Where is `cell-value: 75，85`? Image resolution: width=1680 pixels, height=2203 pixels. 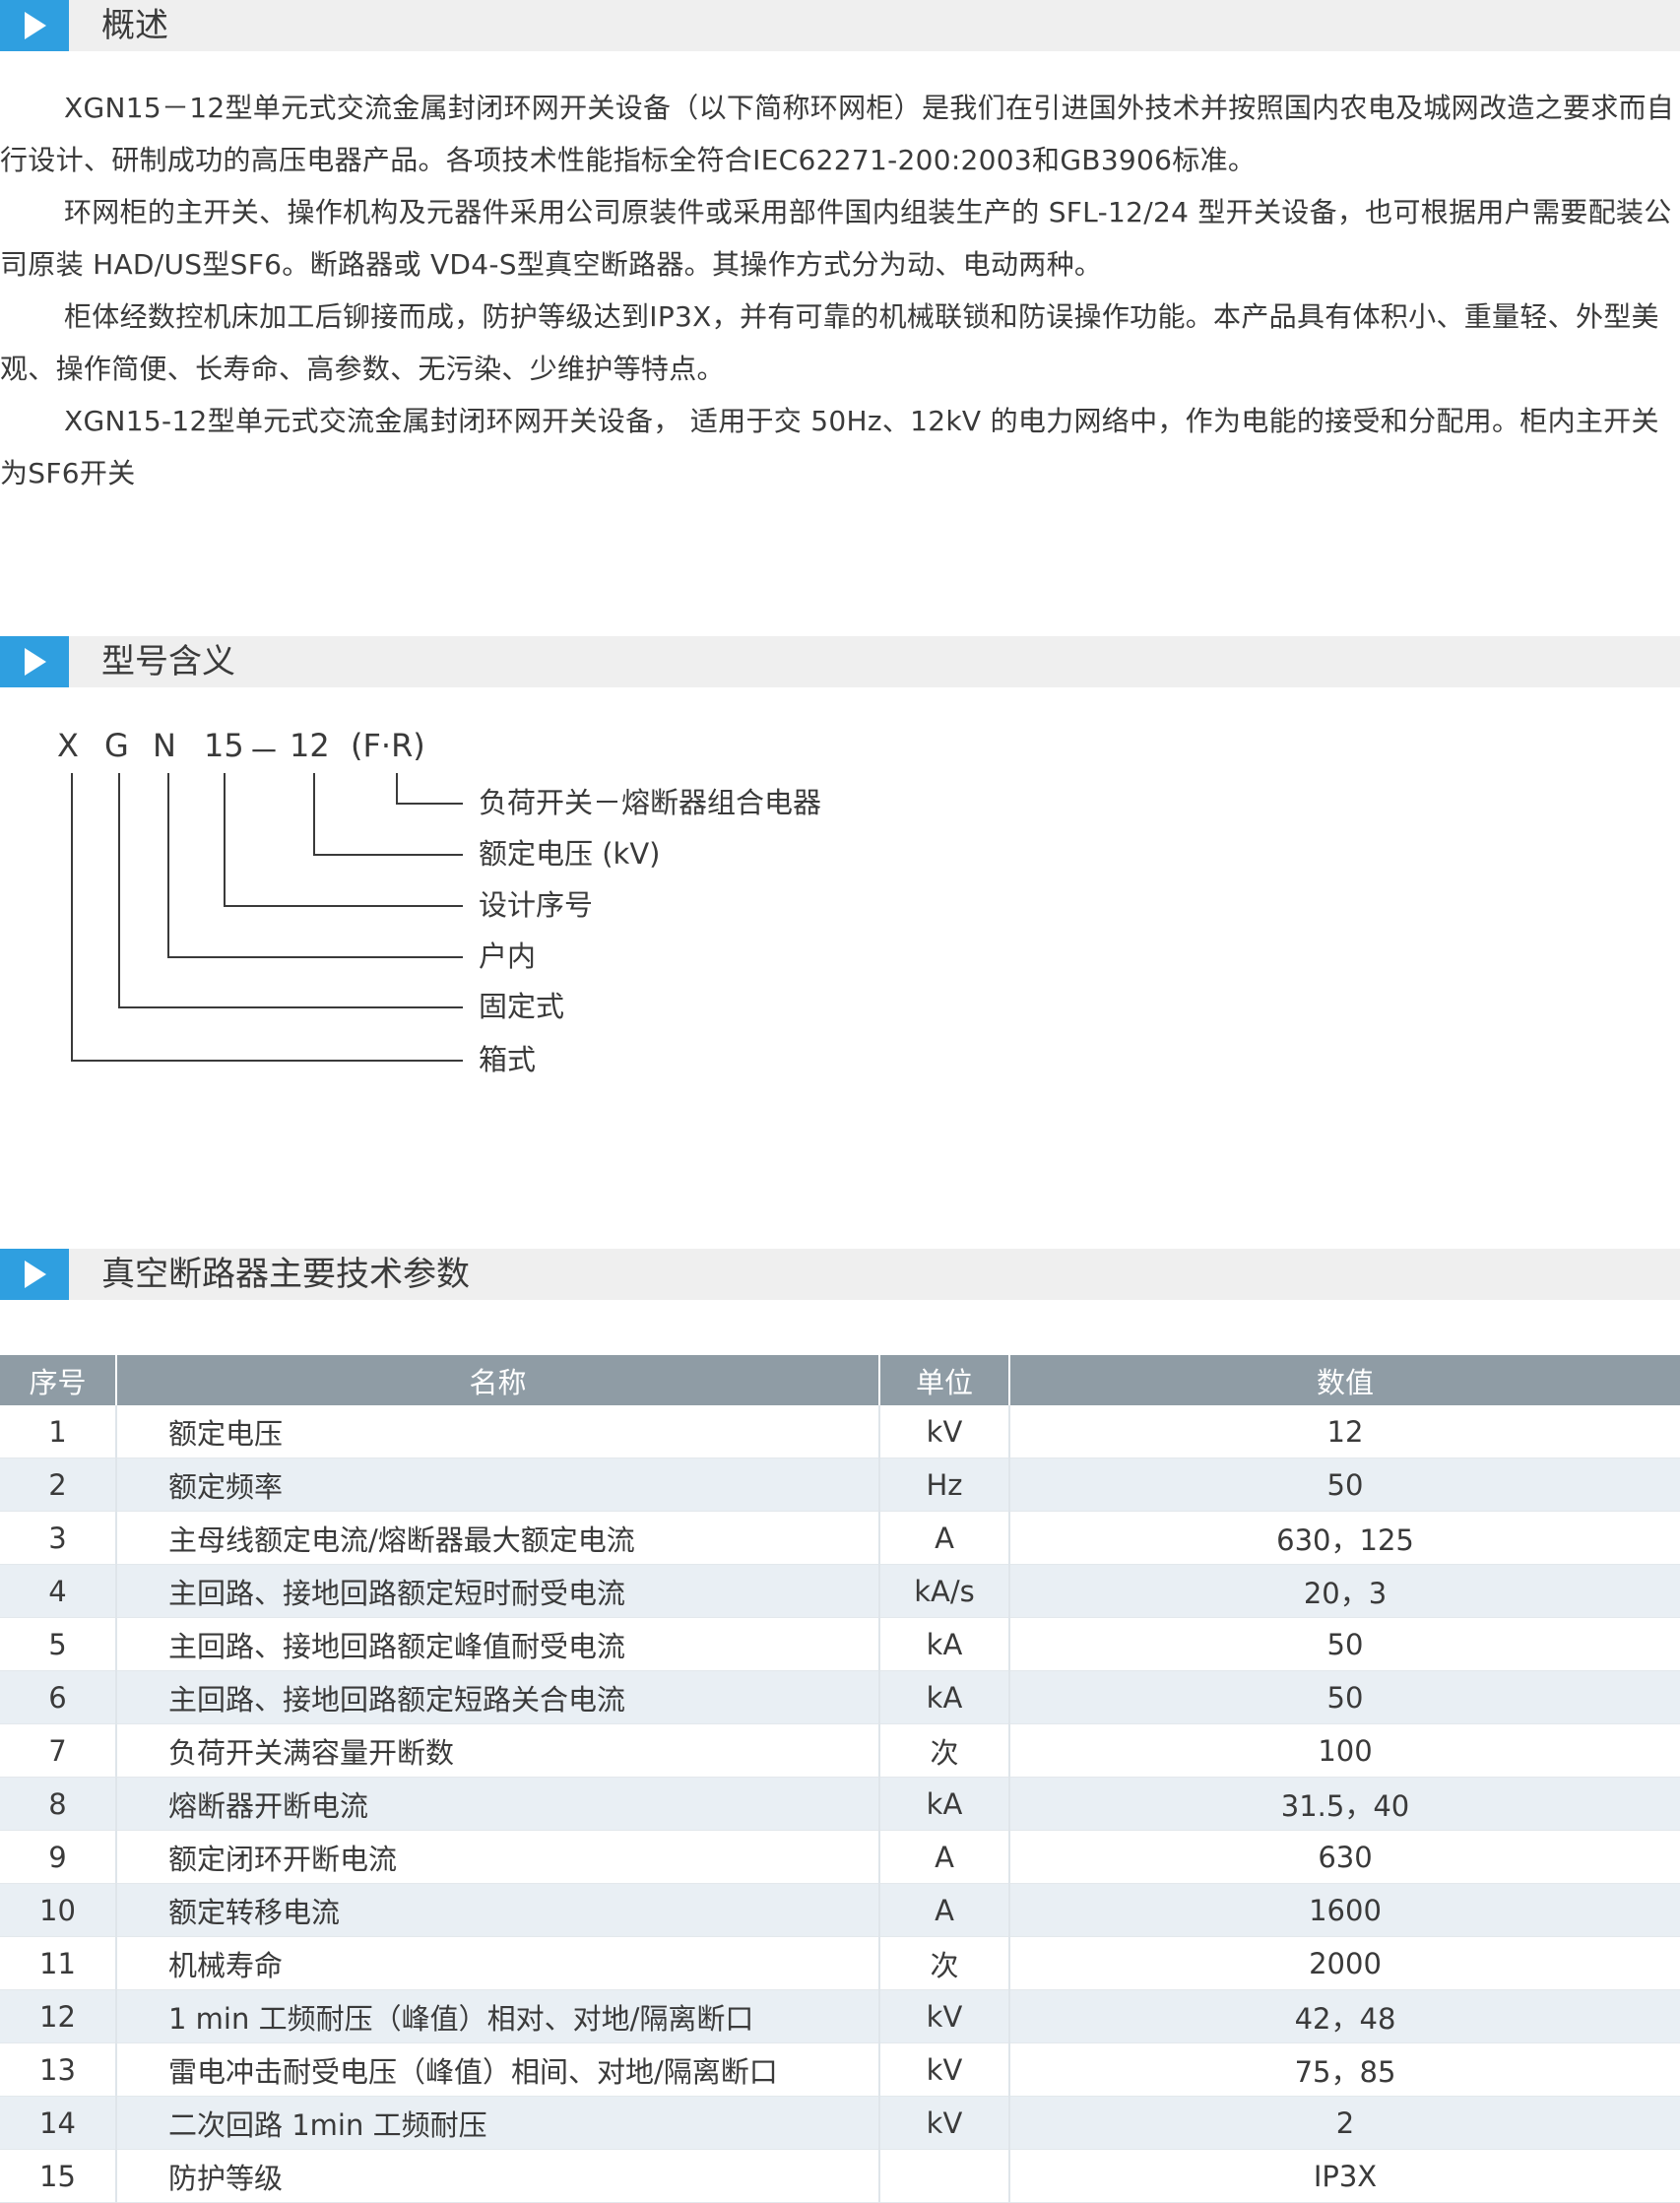
cell-value: 75，85 is located at coordinates (1344, 2069).